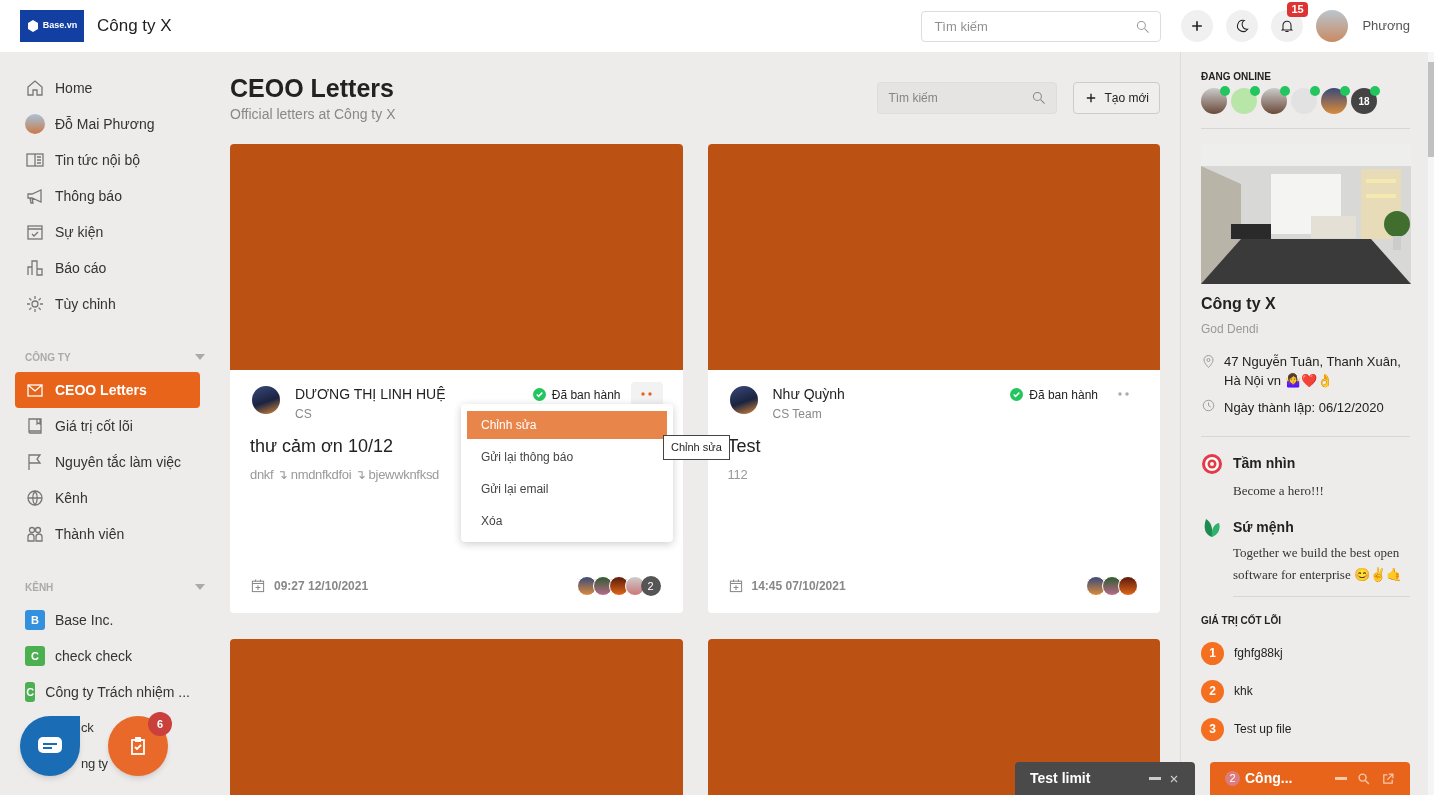  Describe the element at coordinates (1236, 77) in the screenshot. I see `online-title: ĐANG ONLINE` at that location.